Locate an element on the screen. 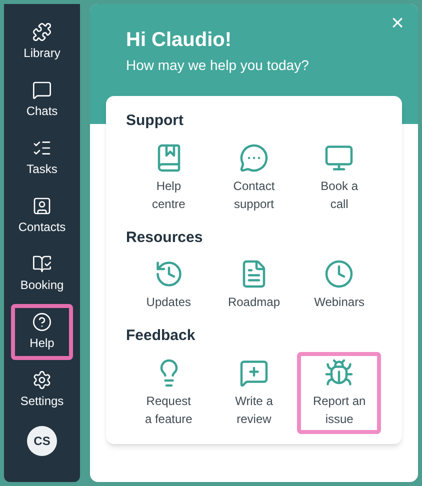  chat-bubble-icon is located at coordinates (253, 157).